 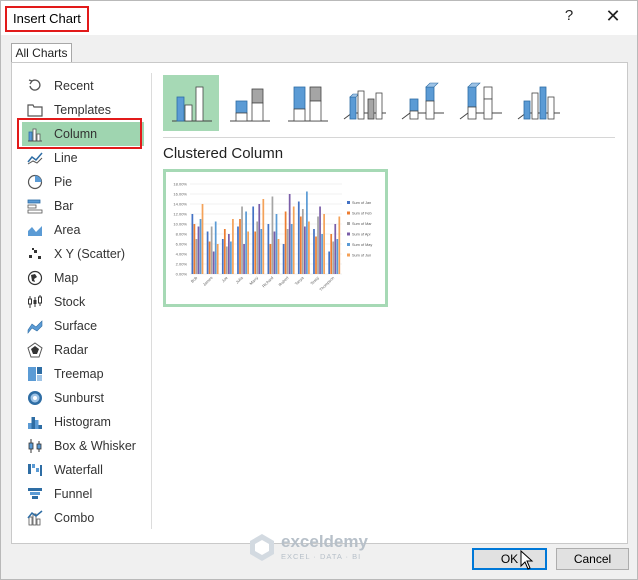 I want to click on sidebar-item-box-whisker: Box & Whisker, so click(x=83, y=446).